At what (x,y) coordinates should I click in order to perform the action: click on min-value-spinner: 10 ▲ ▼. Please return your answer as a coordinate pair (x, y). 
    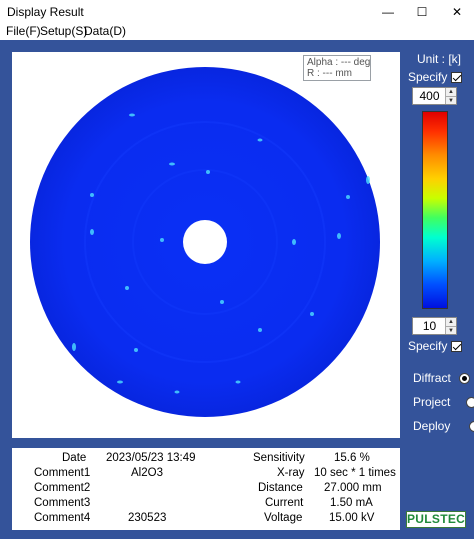
    Looking at the image, I should click on (434, 326).